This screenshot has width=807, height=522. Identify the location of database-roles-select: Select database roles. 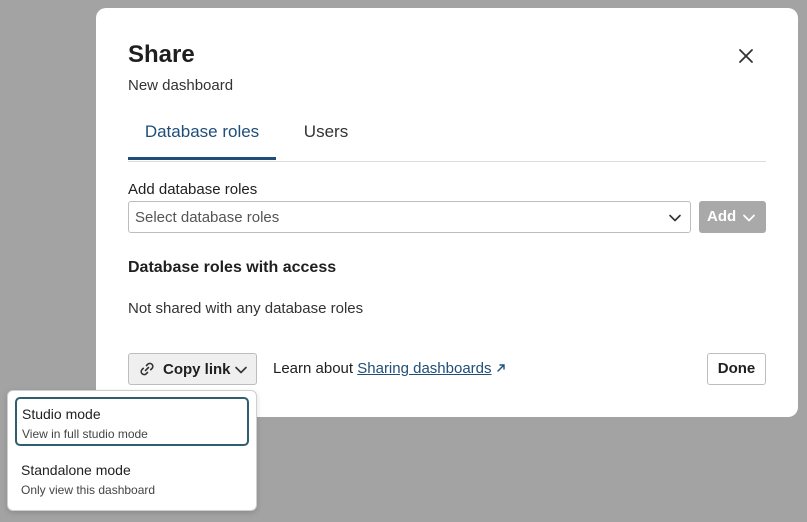
(409, 217).